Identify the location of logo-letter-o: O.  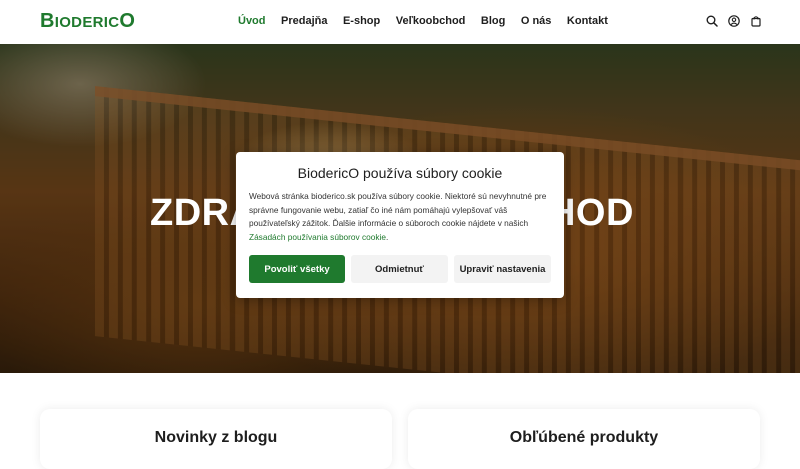
(127, 21).